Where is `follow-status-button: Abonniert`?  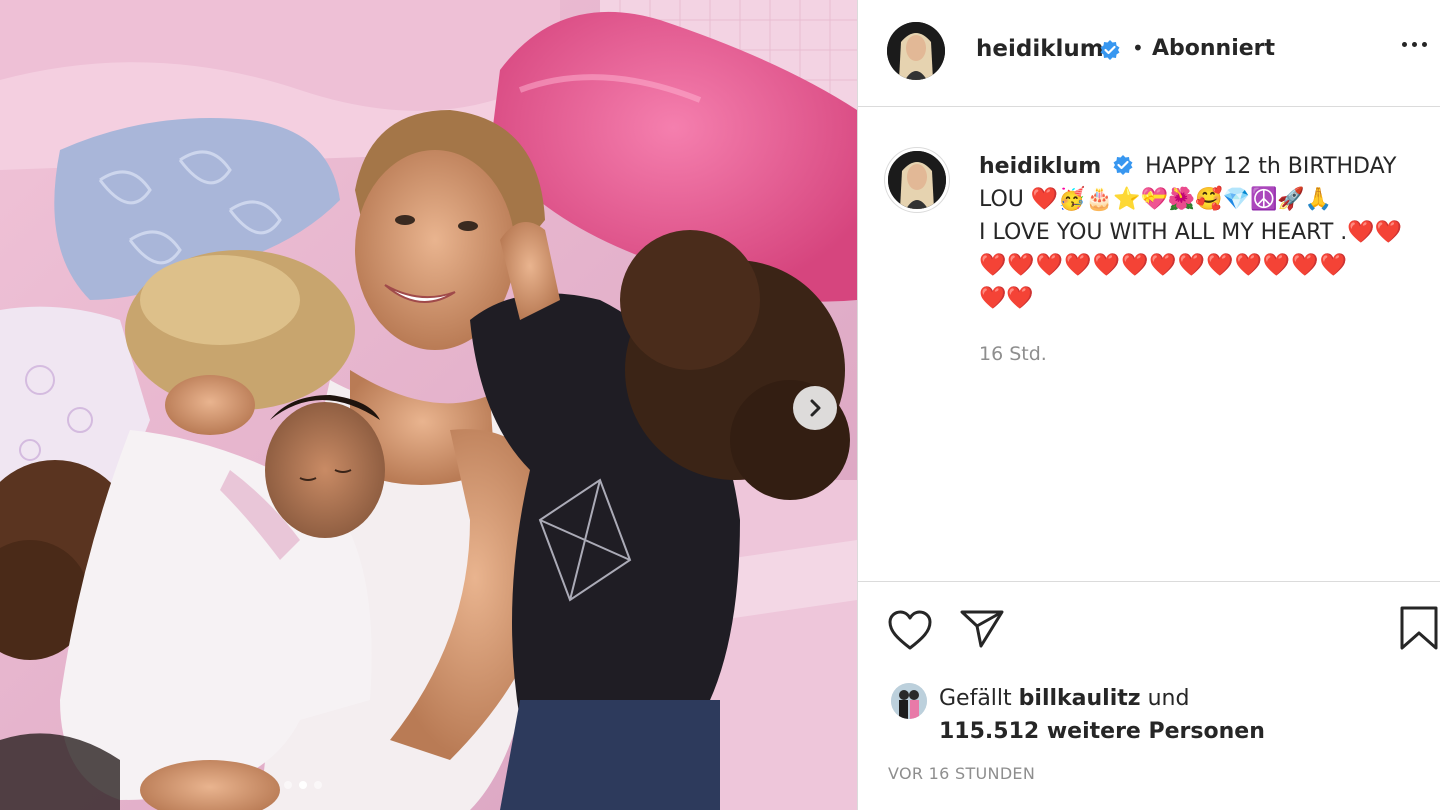
follow-status-button: Abonniert is located at coordinates (1213, 48).